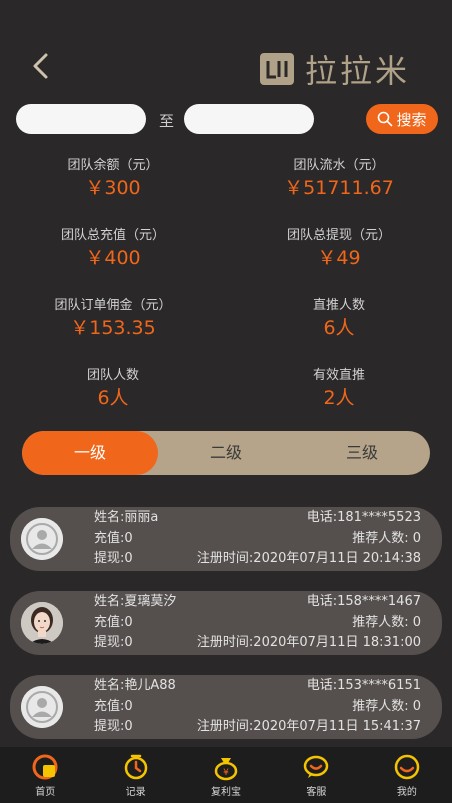  What do you see at coordinates (308, 558) in the screenshot?
I see `member-registered: 注册时间:2020年07月11日 20:14:38` at bounding box center [308, 558].